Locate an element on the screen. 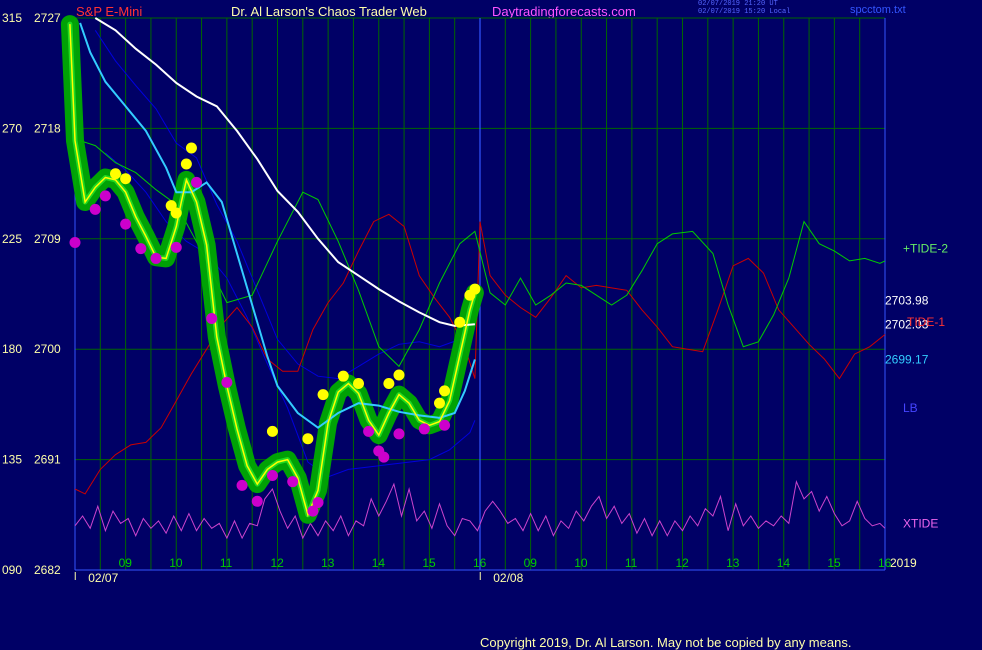  right-label: XTIDE is located at coordinates (920, 523).